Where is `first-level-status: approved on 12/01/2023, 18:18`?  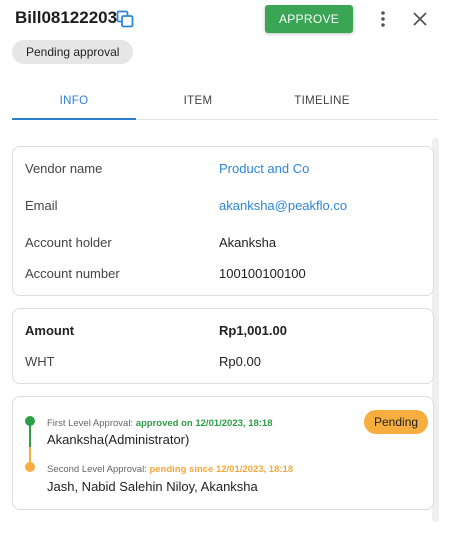 first-level-status: approved on 12/01/2023, 18:18 is located at coordinates (204, 423).